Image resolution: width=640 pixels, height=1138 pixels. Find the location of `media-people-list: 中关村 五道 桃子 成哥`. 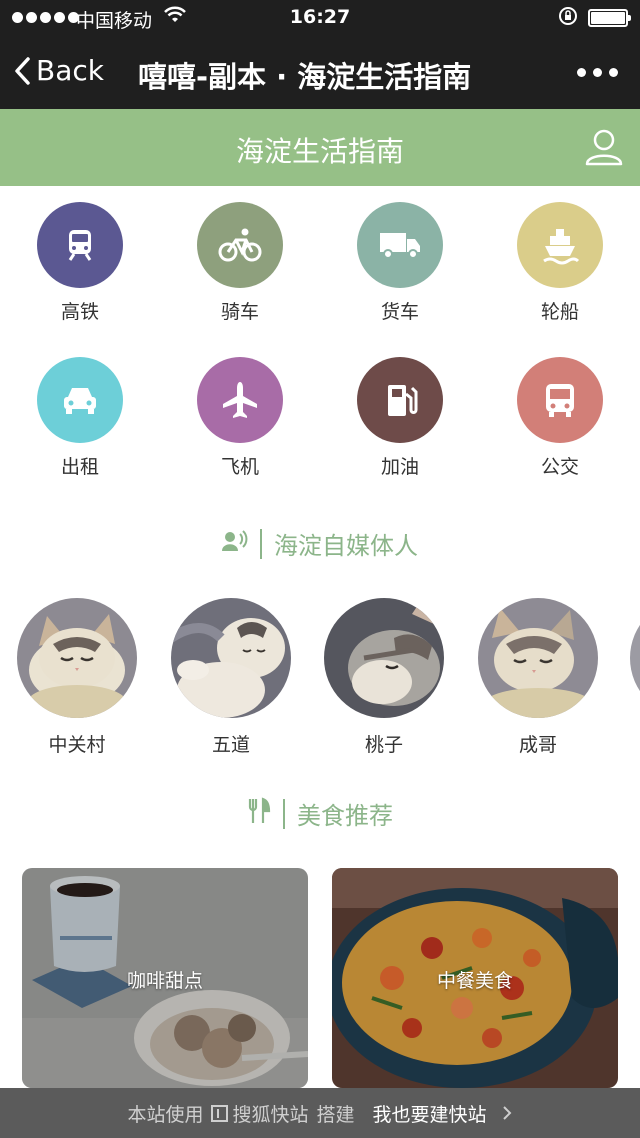

media-people-list: 中关村 五道 桃子 成哥 is located at coordinates (320, 678).